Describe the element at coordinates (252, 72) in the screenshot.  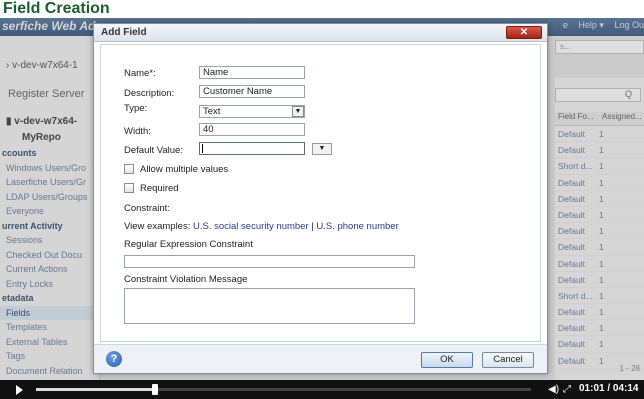
I see `name-field: Name` at that location.